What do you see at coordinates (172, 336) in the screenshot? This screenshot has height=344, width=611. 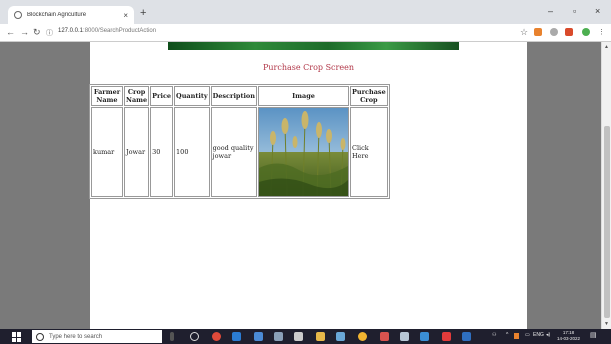 I see `microphone-icon` at bounding box center [172, 336].